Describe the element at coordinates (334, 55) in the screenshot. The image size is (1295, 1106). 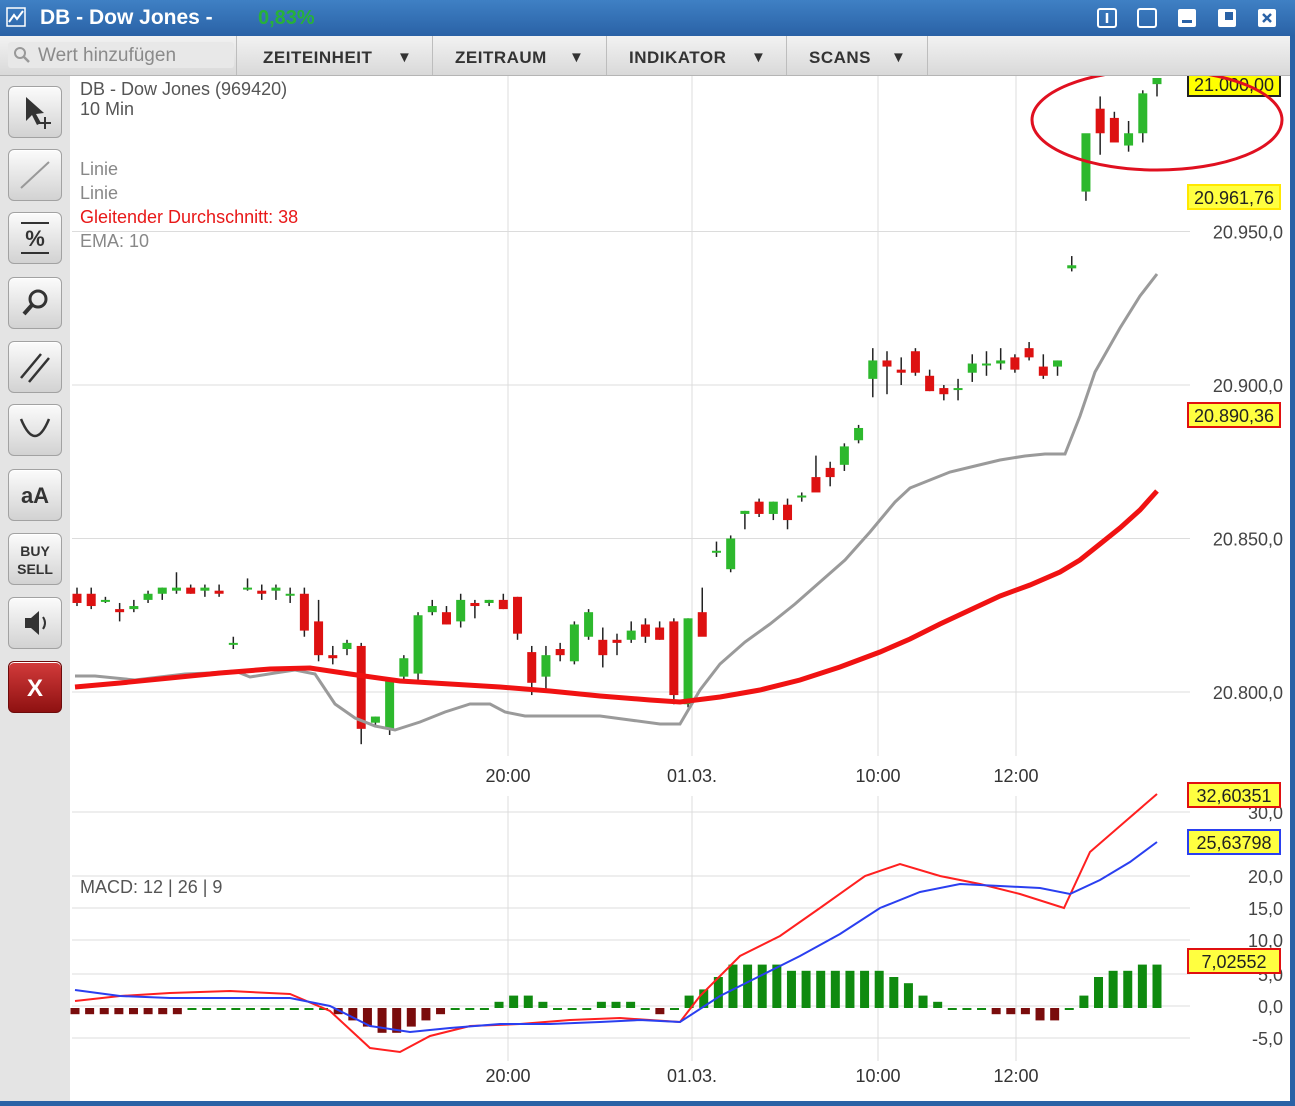
I see `menu-zeiteinheit: ZEITEINHEIT ▼` at that location.